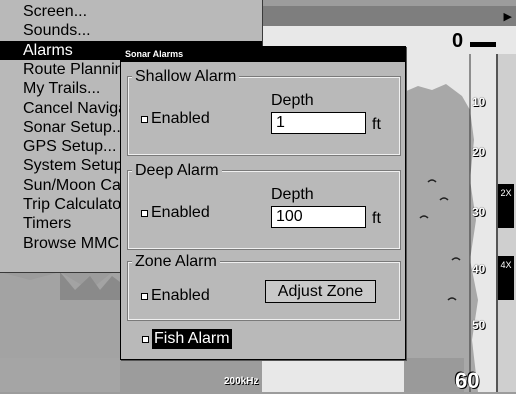  What do you see at coordinates (186, 77) in the screenshot?
I see `shallow-alarm-title: Shallow Alarm` at bounding box center [186, 77].